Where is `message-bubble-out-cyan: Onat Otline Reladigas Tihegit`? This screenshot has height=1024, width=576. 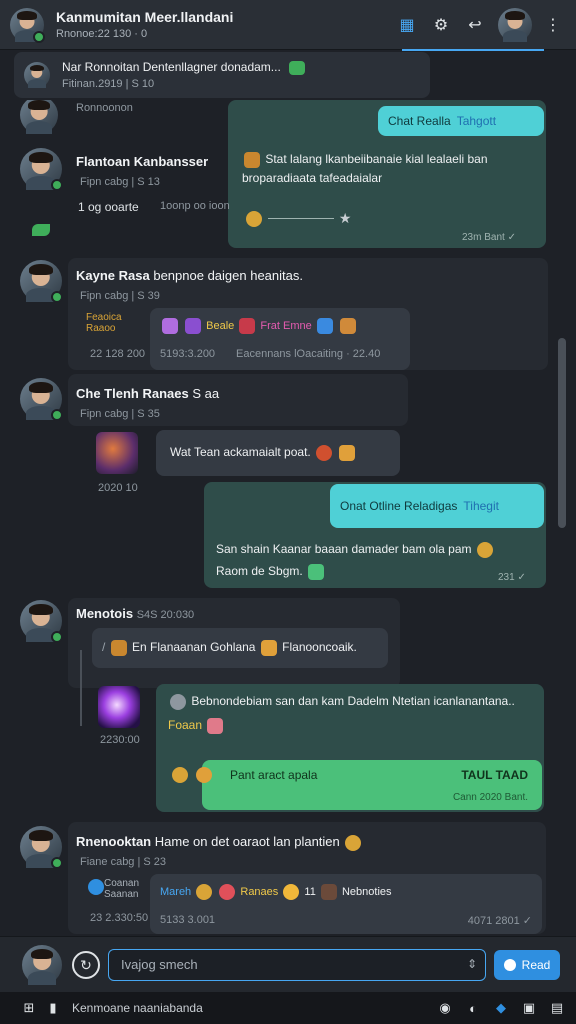
message-bubble-out-cyan: Onat Otline Reladigas Tihegit is located at coordinates (437, 506).